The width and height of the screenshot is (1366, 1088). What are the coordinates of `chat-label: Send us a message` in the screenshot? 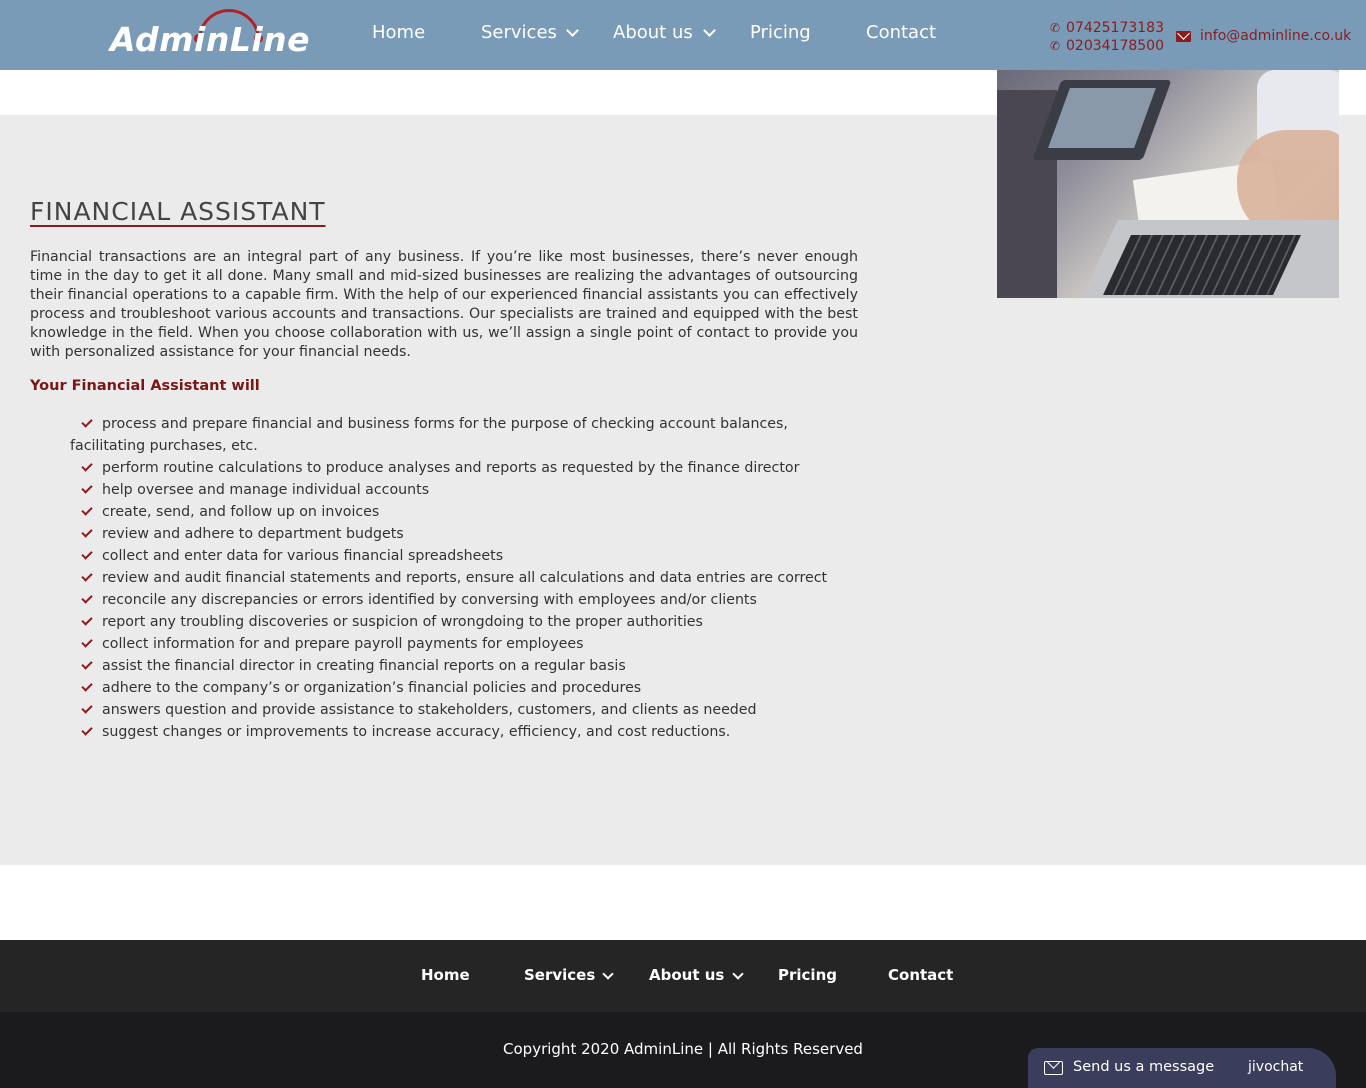 It's located at (1144, 1067).